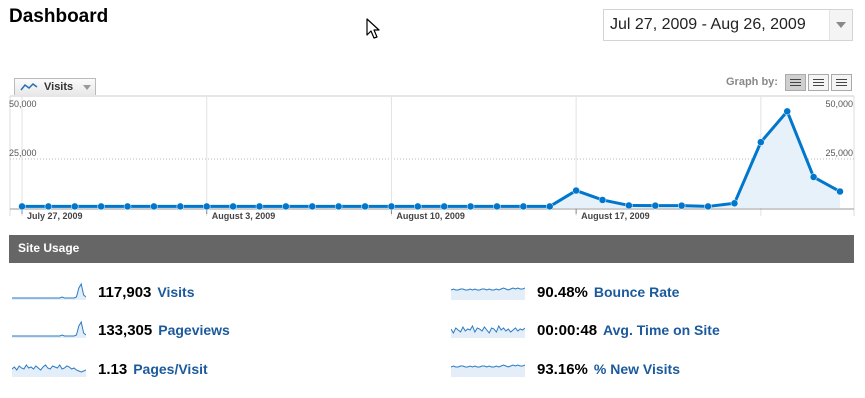 This screenshot has width=865, height=398. I want to click on stat-link-avg-time-on-site: Avg. Time on Site, so click(661, 330).